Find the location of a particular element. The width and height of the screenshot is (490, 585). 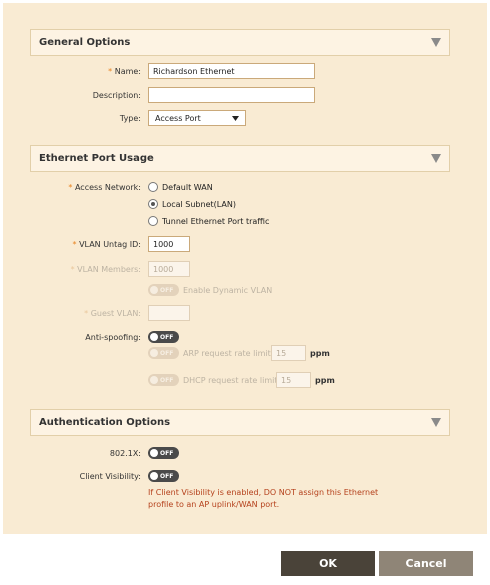

arp-rate-limit-input: 15 is located at coordinates (288, 353).